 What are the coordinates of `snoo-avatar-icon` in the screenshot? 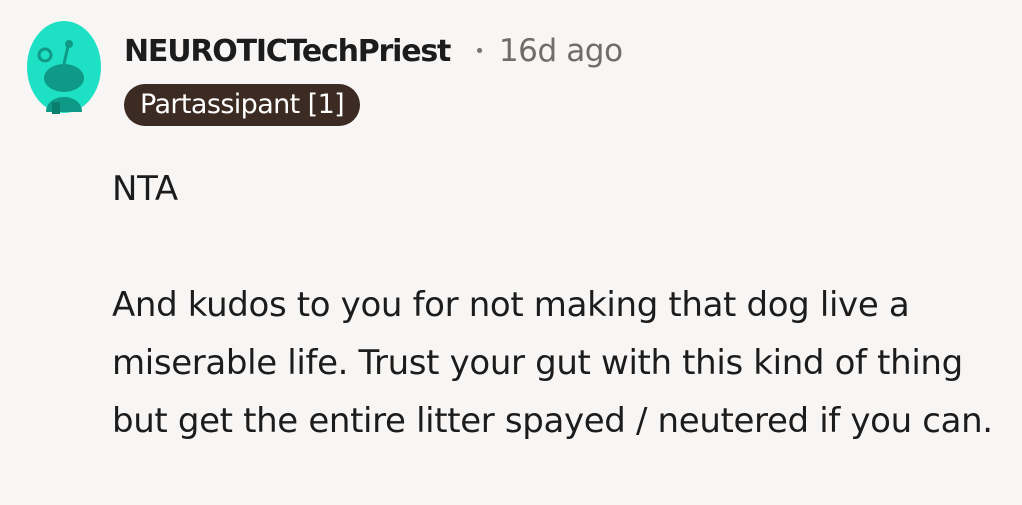 It's located at (64, 67).